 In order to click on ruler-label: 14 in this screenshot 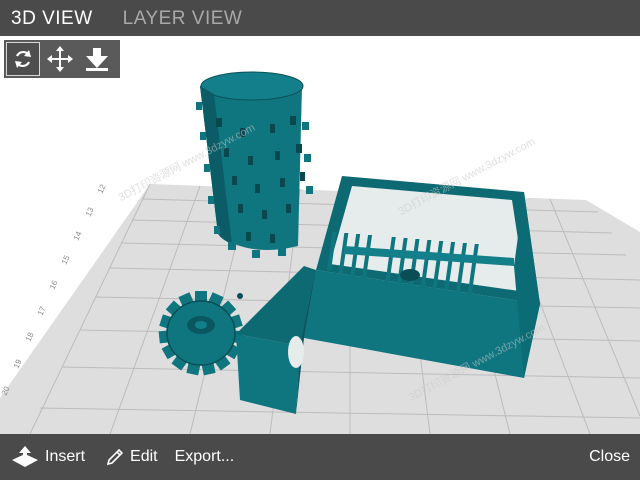, I will do `click(78, 235)`.